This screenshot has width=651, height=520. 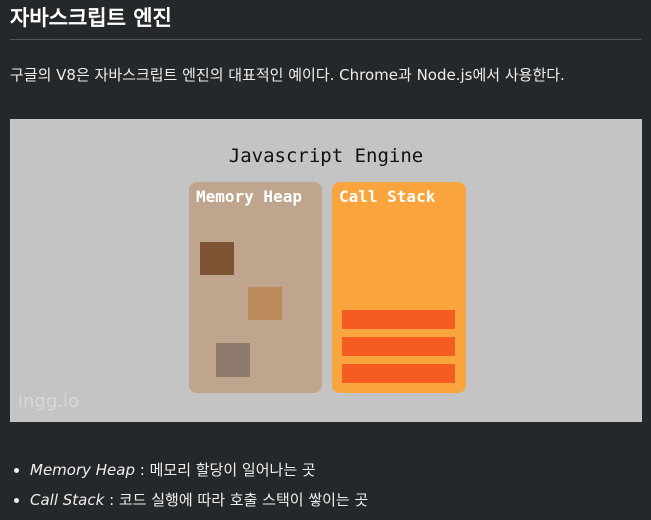 I want to click on list-item: Memory Heap : 메모리 할당이 일어나는 곳, so click(x=199, y=470).